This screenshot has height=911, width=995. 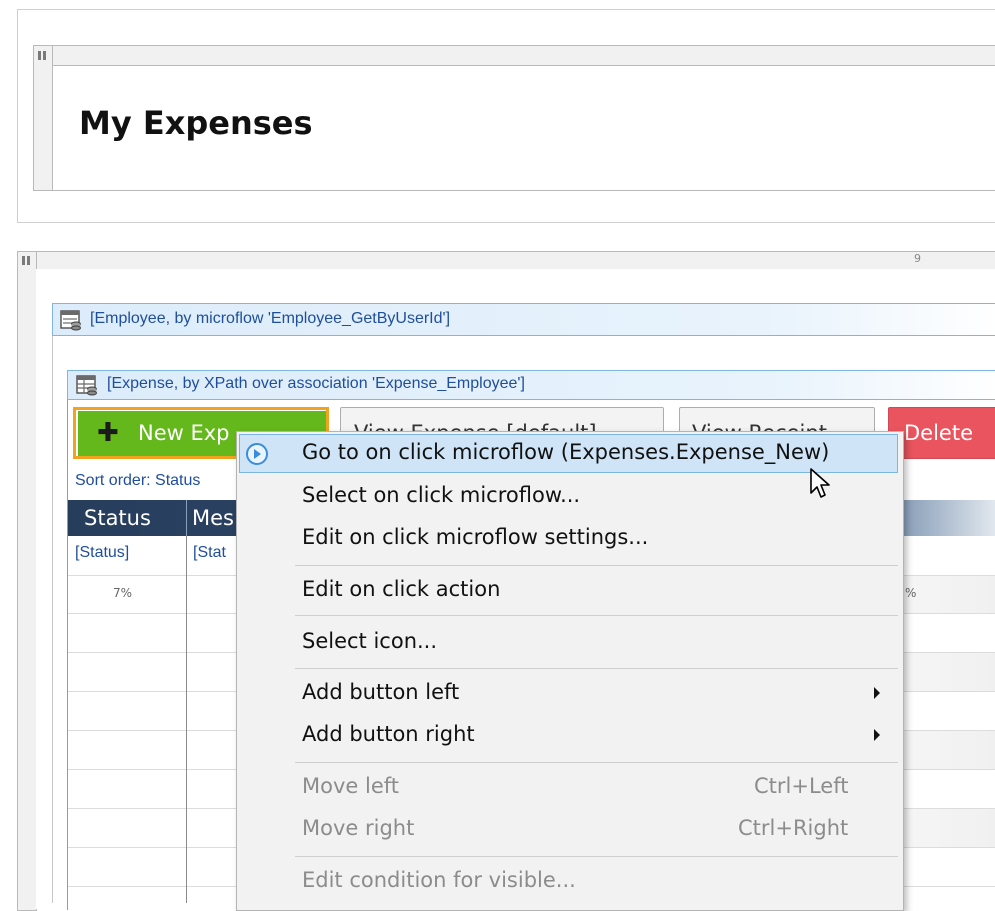 I want to click on content-container-bar, so click(x=506, y=260).